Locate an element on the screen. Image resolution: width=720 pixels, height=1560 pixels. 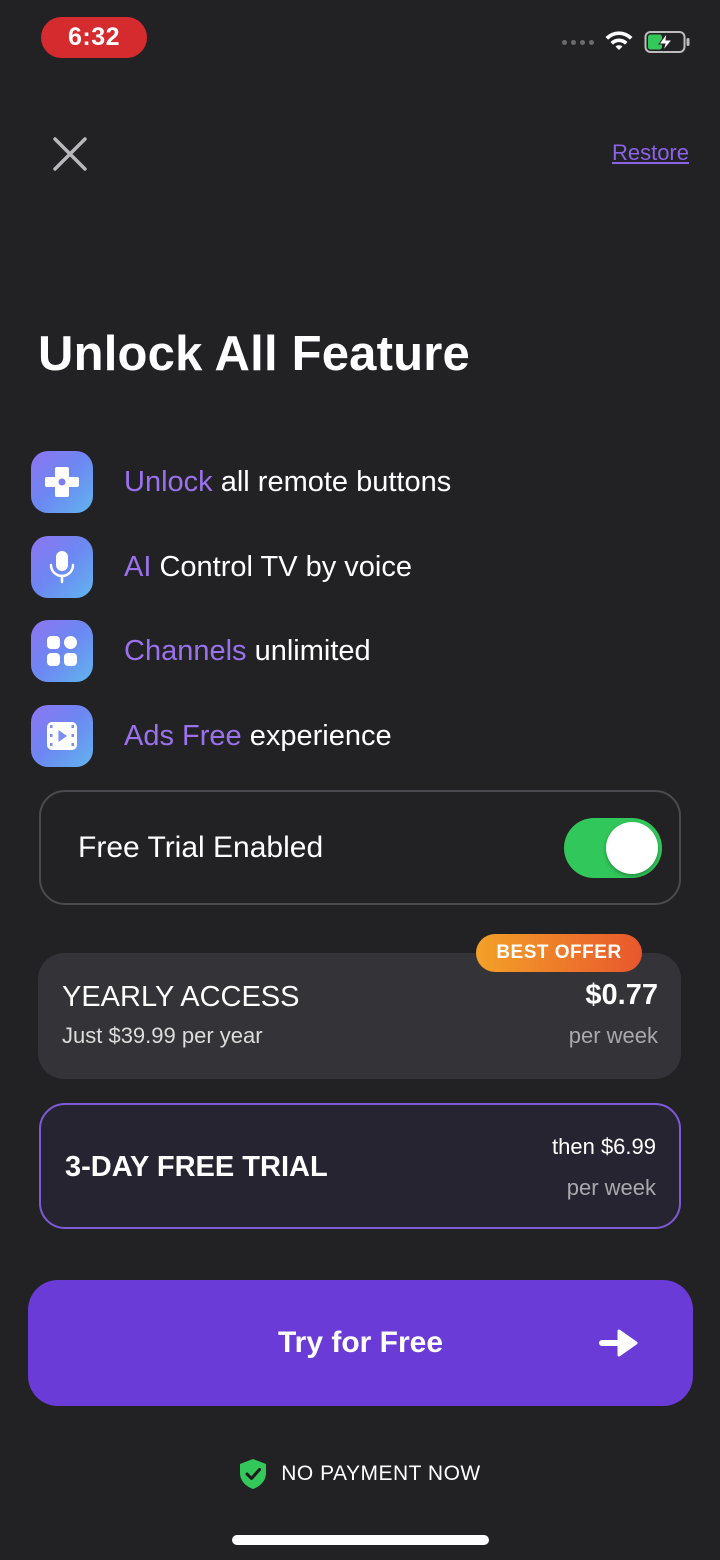
cta-label: Try for Free is located at coordinates (360, 1342).